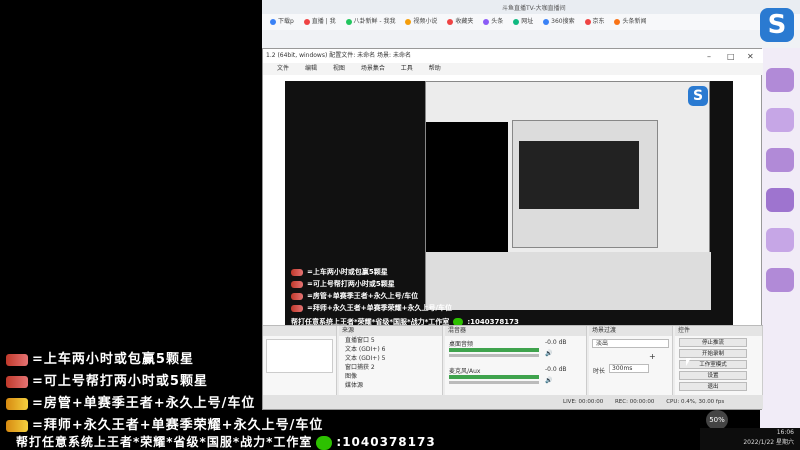 This screenshot has height=450, width=800. I want to click on side-page-panel, so click(780, 238).